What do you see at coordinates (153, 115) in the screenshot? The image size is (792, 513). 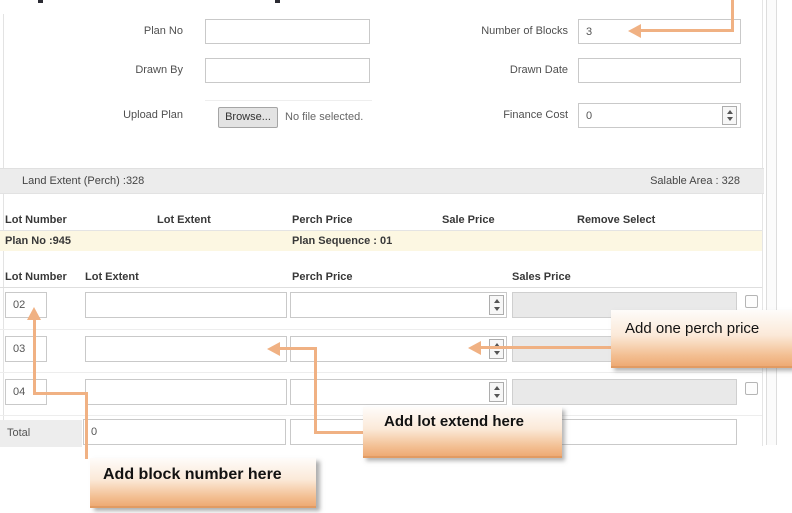 I see `upload-plan-label: Upload Plan` at bounding box center [153, 115].